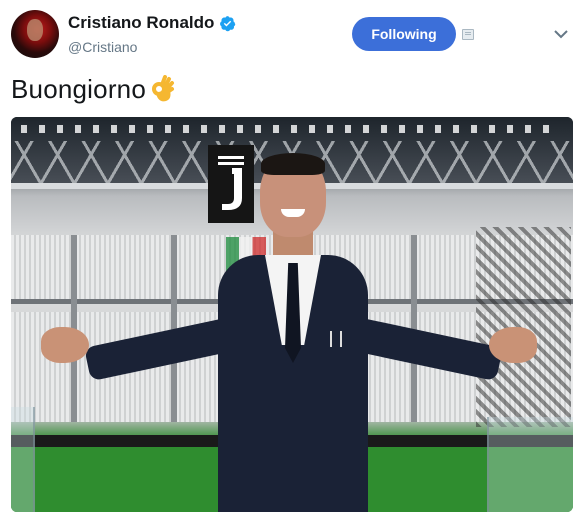 This screenshot has width=580, height=517. Describe the element at coordinates (102, 47) in the screenshot. I see `user-handle: @Cristiano` at that location.